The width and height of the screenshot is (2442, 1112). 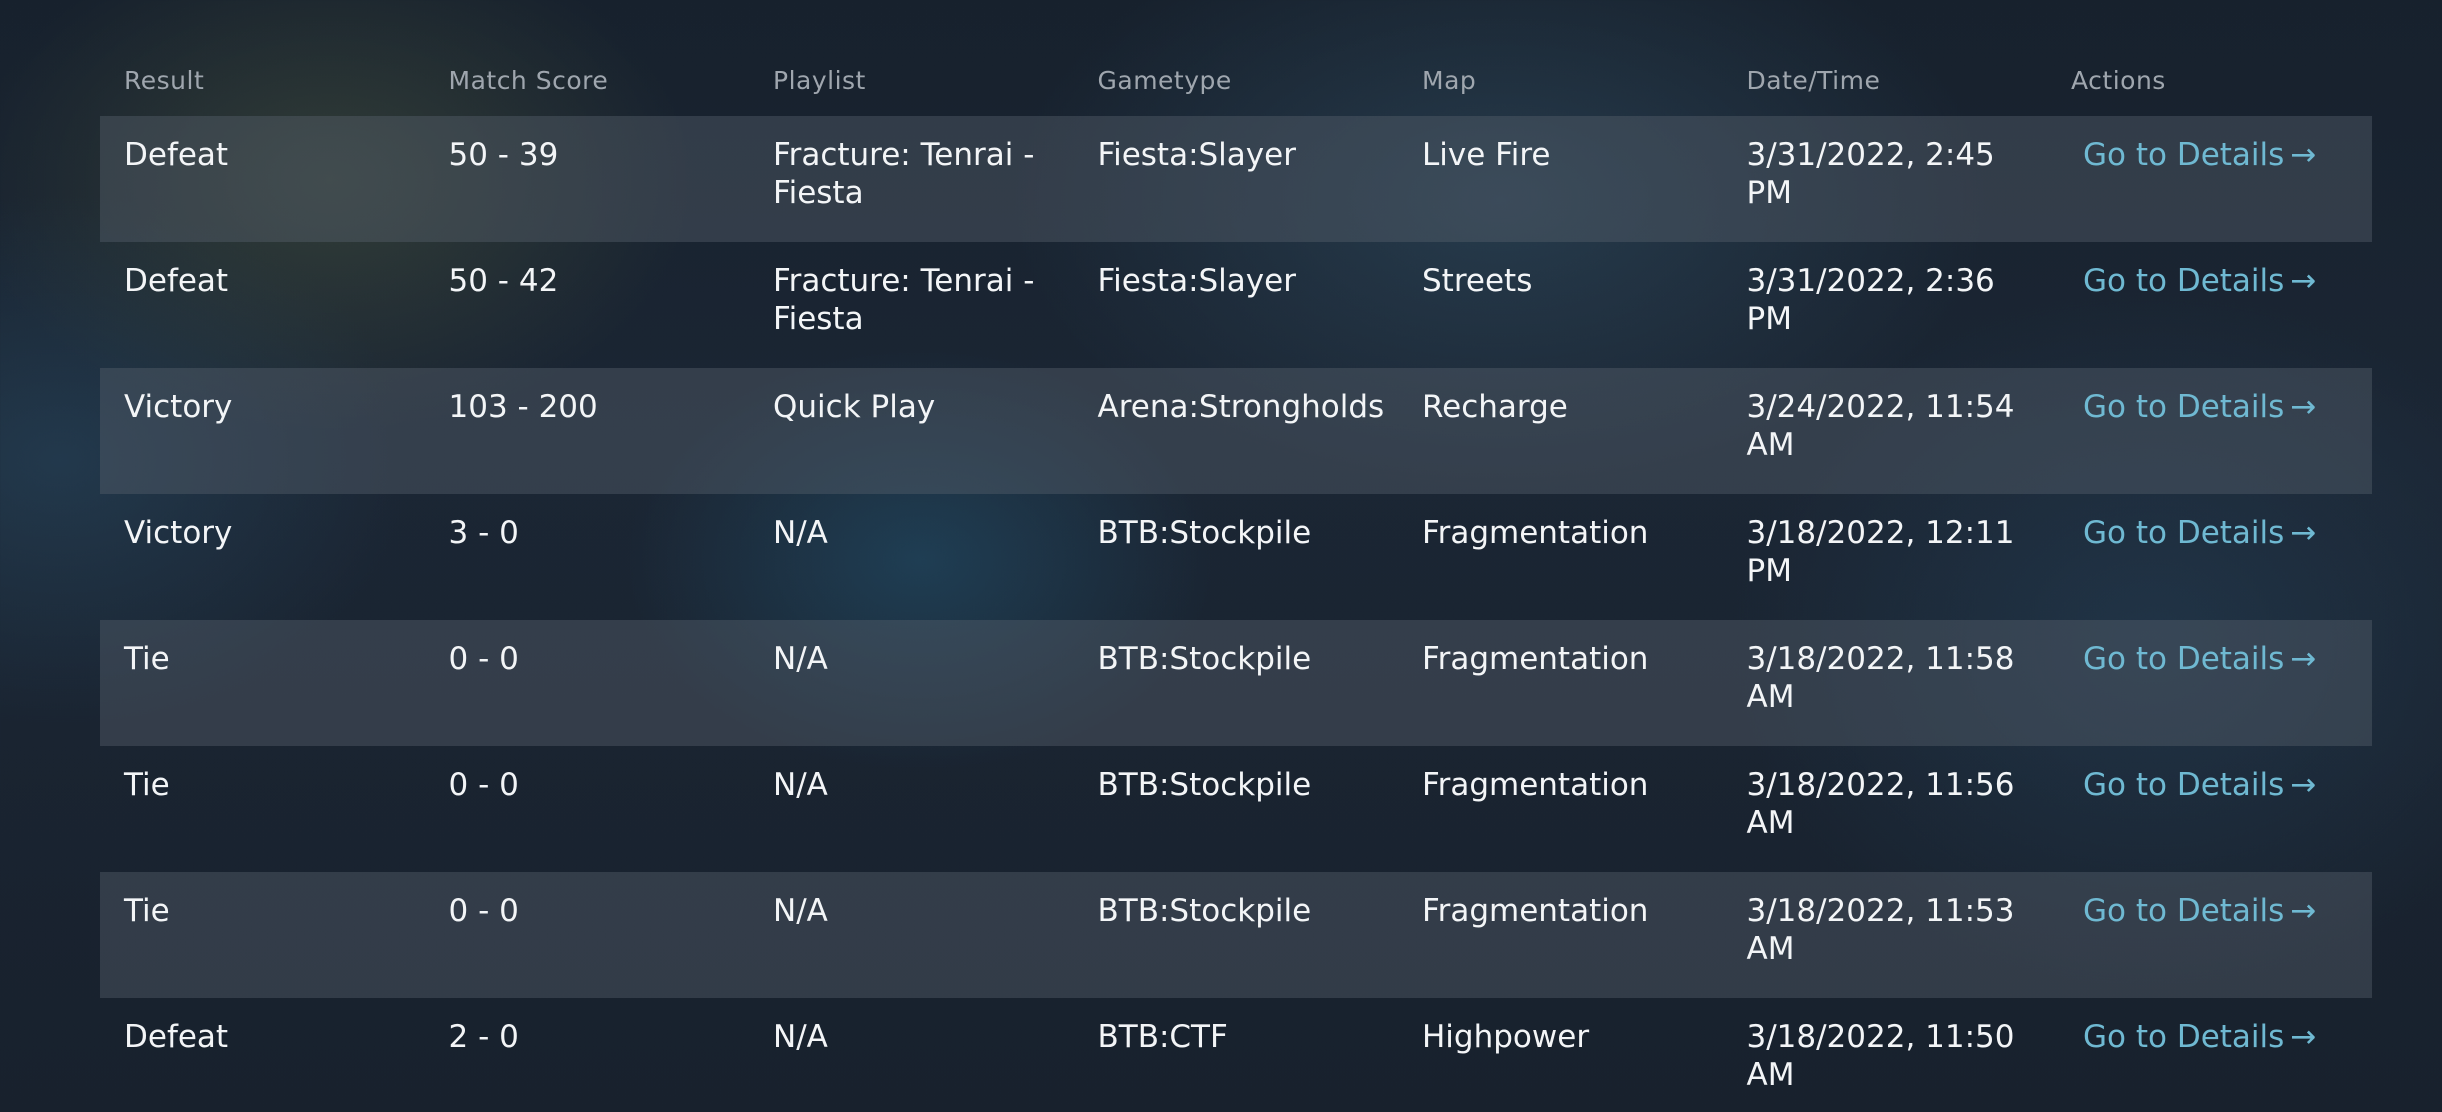 What do you see at coordinates (587, 1055) in the screenshot?
I see `score-cell: 2 - 0` at bounding box center [587, 1055].